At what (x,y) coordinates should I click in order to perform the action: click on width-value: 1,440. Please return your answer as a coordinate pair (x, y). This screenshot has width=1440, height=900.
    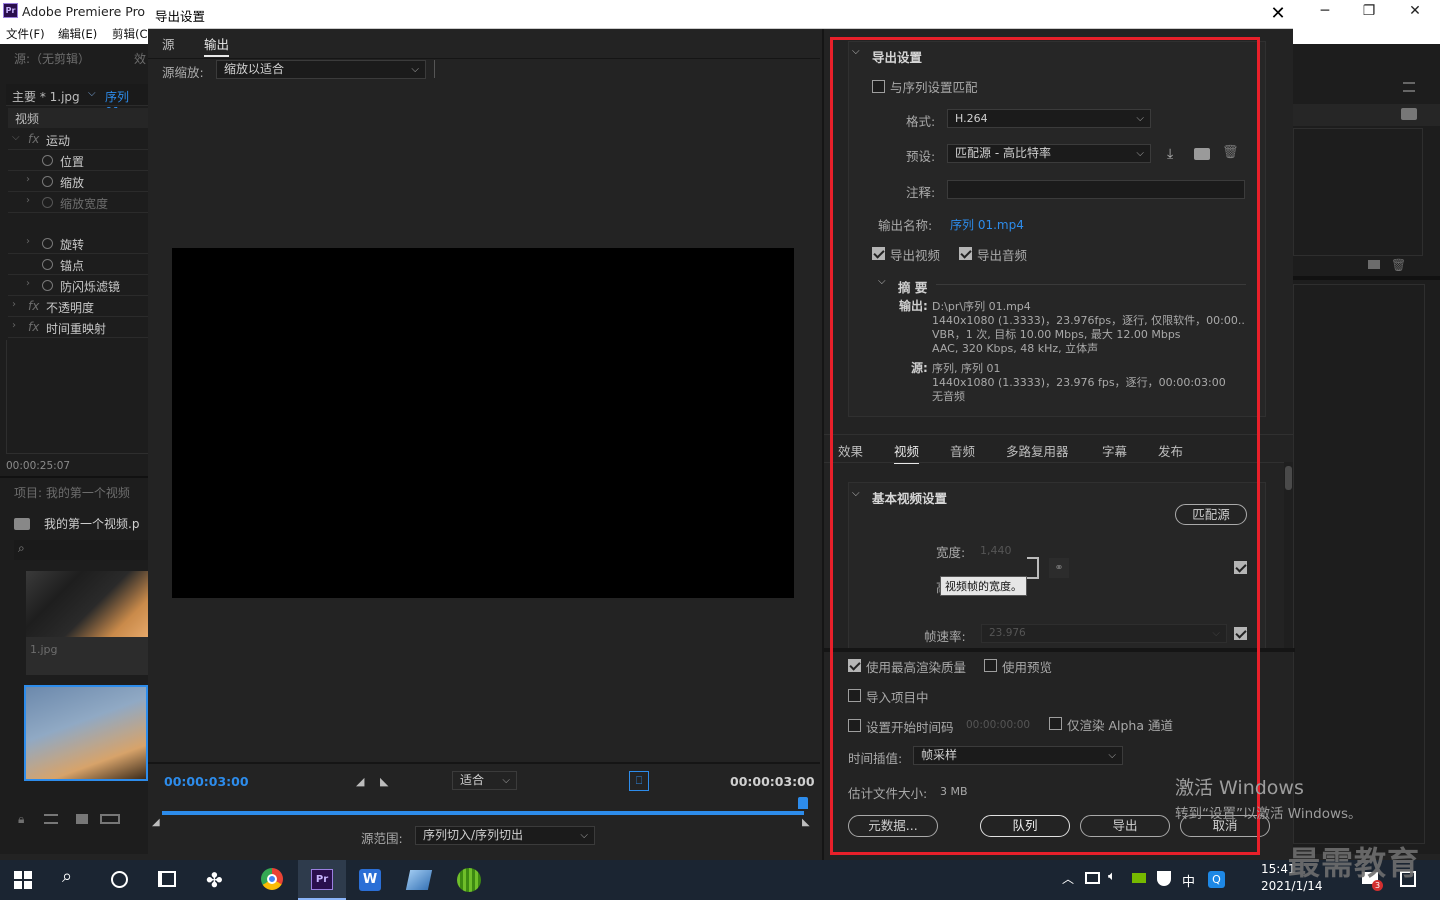
    Looking at the image, I should click on (996, 550).